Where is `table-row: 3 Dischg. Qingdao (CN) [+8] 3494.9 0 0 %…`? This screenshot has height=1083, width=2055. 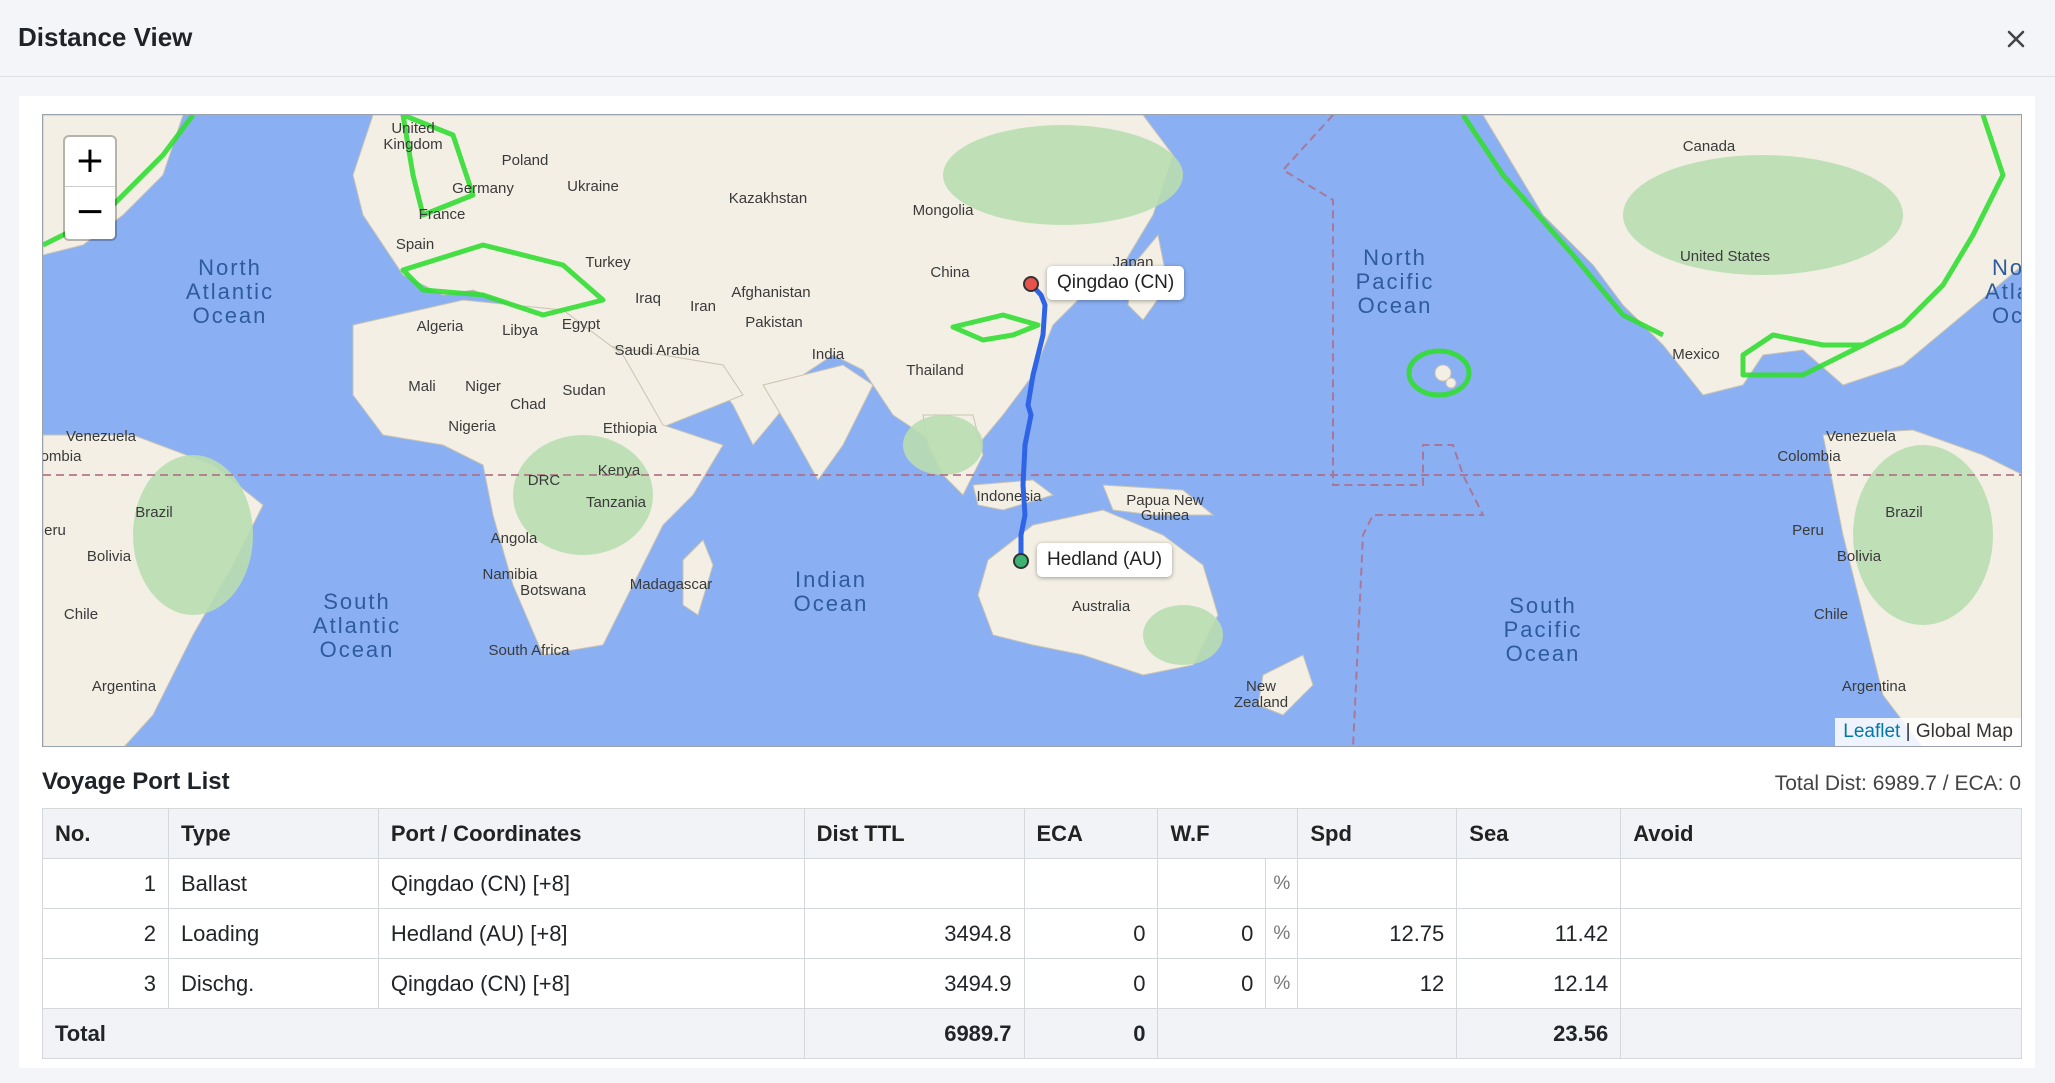 table-row: 3 Dischg. Qingdao (CN) [+8] 3494.9 0 0 %… is located at coordinates (1032, 983).